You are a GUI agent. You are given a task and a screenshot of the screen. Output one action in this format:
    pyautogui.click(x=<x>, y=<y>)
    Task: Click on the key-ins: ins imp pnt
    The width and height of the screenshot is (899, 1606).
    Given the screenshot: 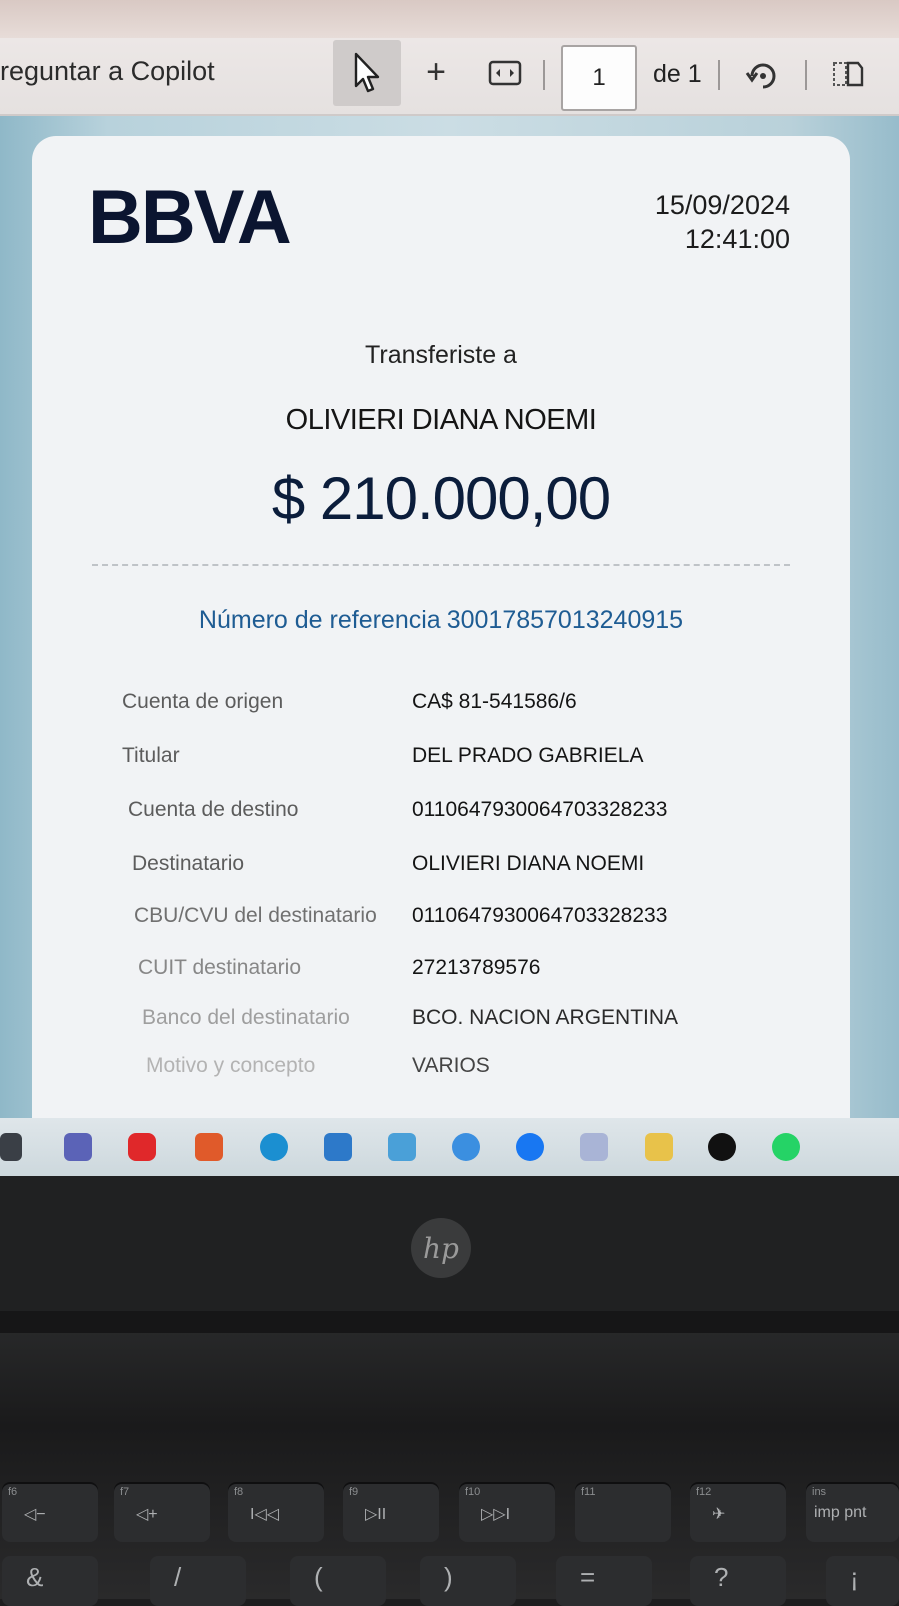 What is the action you would take?
    pyautogui.click(x=852, y=1512)
    